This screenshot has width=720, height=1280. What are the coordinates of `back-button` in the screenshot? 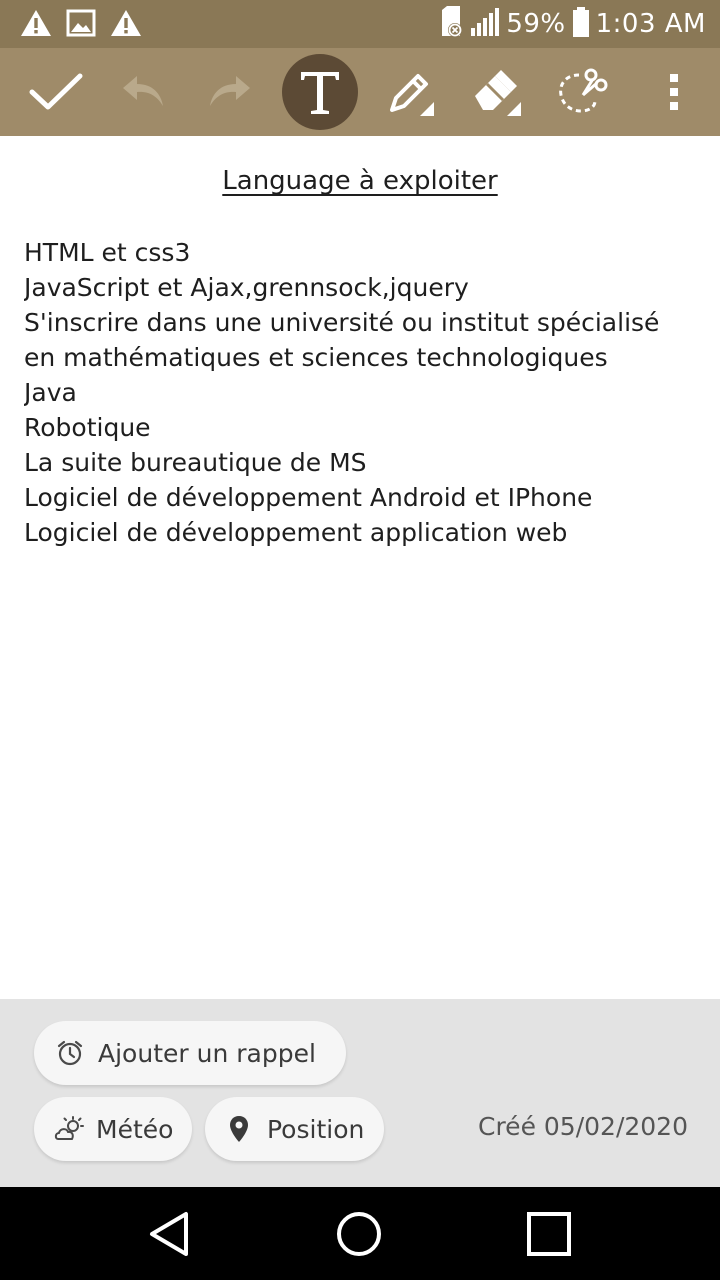 It's located at (170, 1233).